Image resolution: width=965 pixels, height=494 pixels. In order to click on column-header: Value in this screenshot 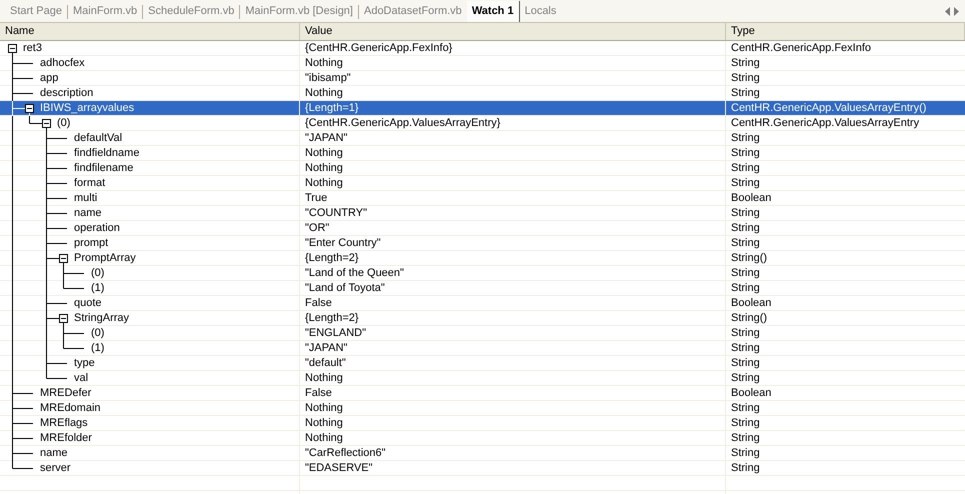, I will do `click(513, 31)`.